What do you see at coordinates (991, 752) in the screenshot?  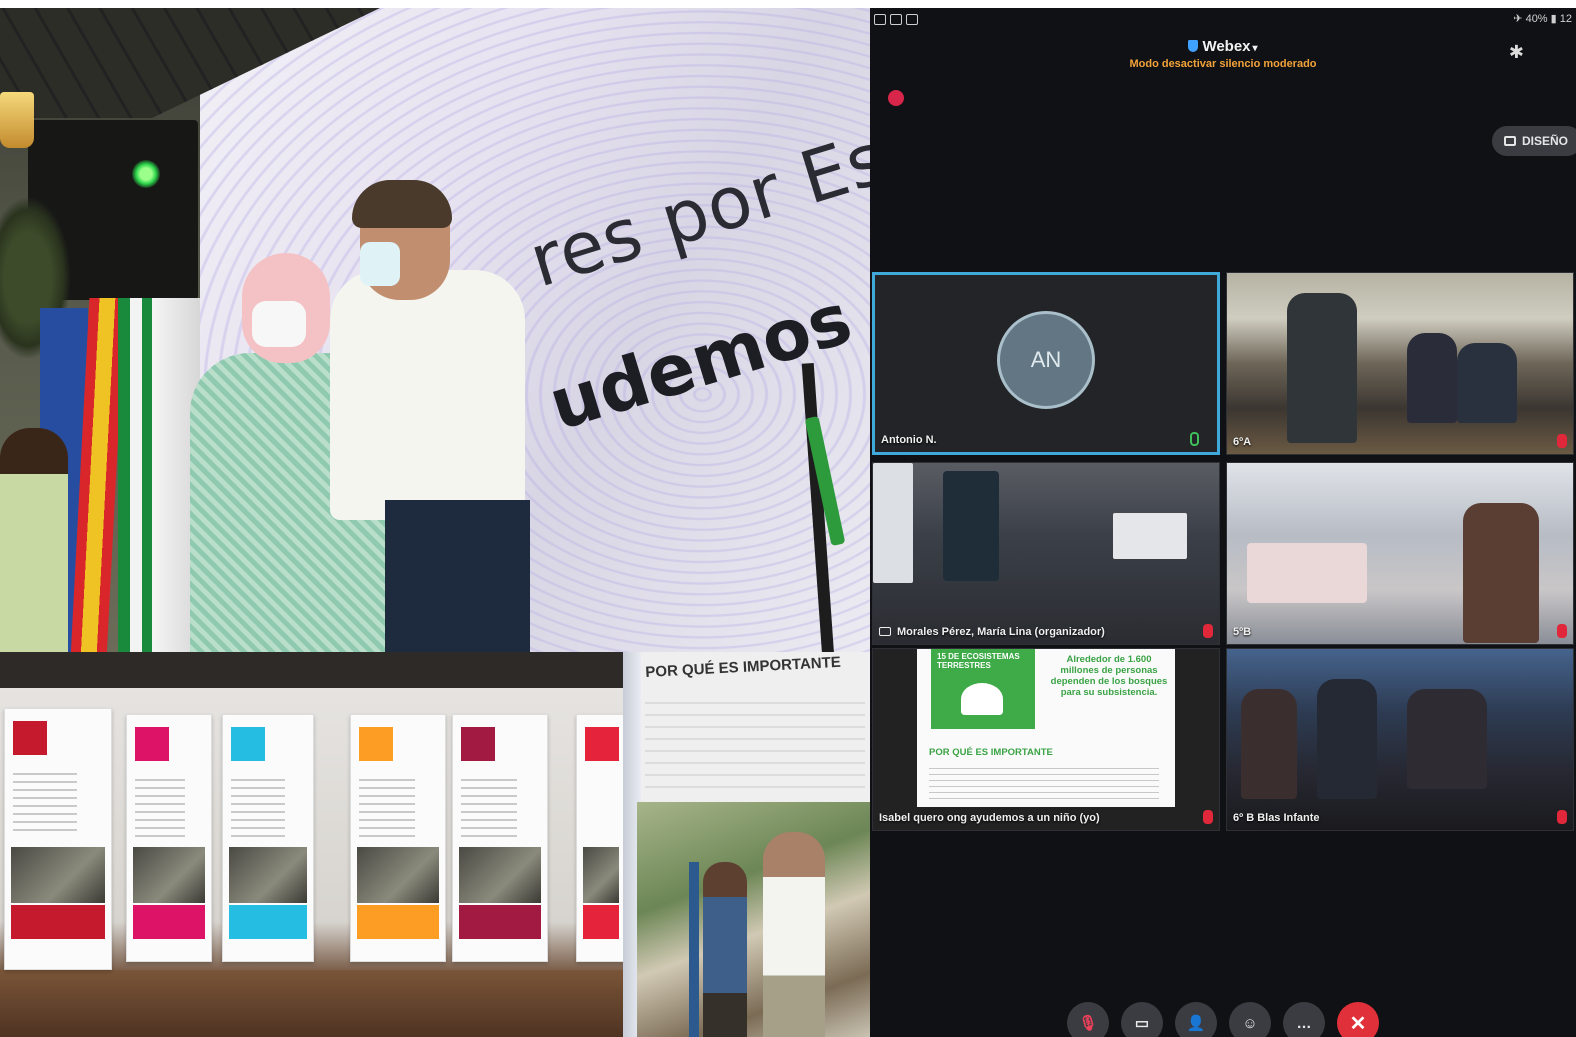 I see `slide-heading: POR QUÉ ES IMPORTANTE` at bounding box center [991, 752].